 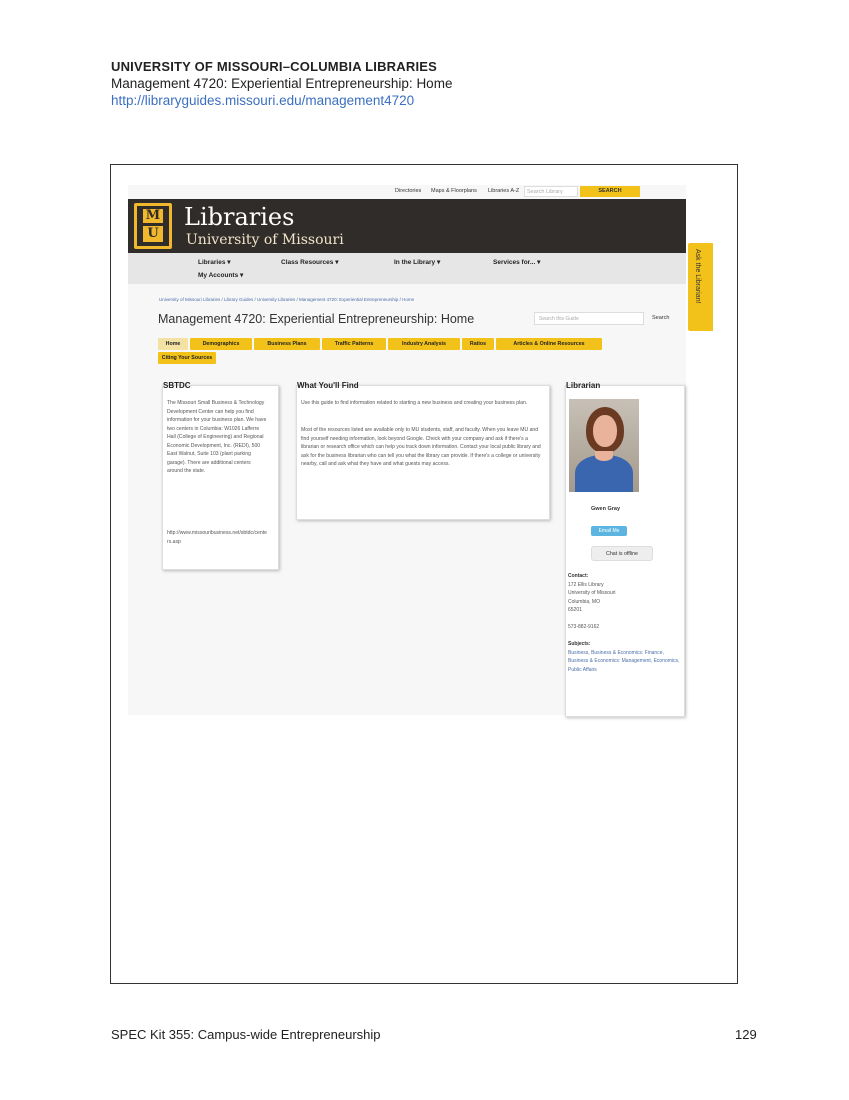 I want to click on library-search-button: SEARCH, so click(x=610, y=191).